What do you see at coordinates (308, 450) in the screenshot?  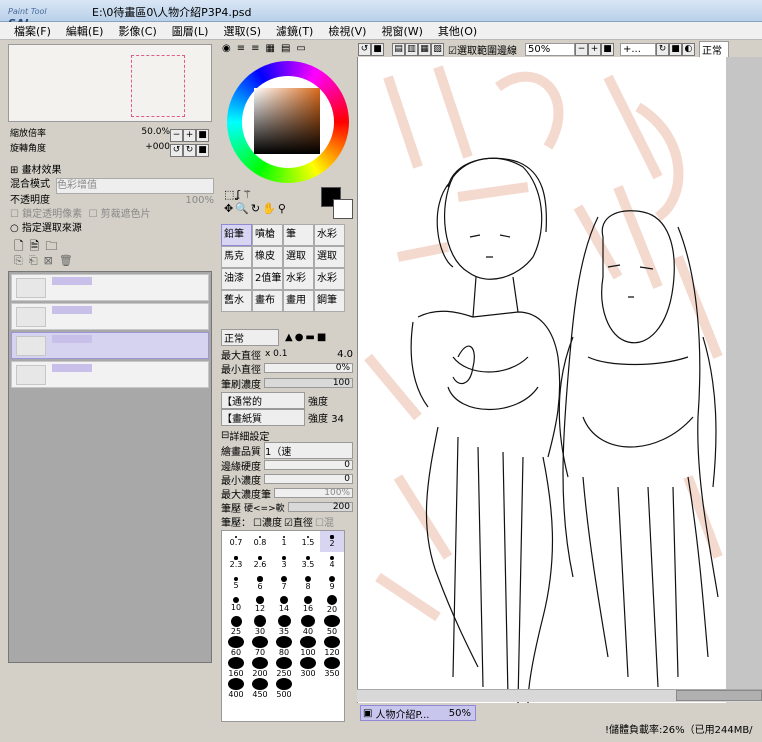 I see `quality-select: 1（速` at bounding box center [308, 450].